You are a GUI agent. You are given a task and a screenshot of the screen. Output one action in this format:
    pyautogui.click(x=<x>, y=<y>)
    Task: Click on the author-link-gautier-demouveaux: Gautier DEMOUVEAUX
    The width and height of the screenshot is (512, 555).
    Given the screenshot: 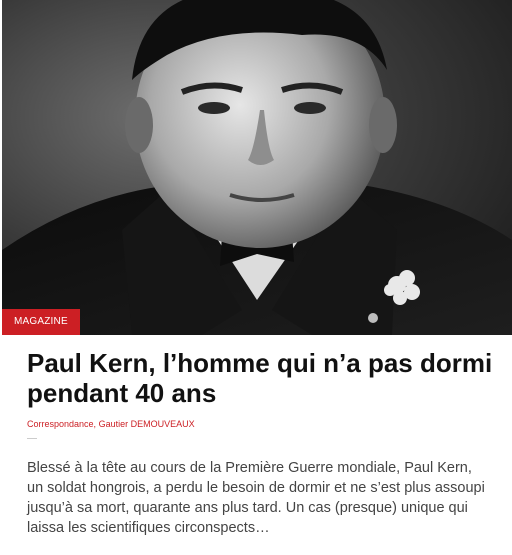 What is the action you would take?
    pyautogui.click(x=147, y=424)
    